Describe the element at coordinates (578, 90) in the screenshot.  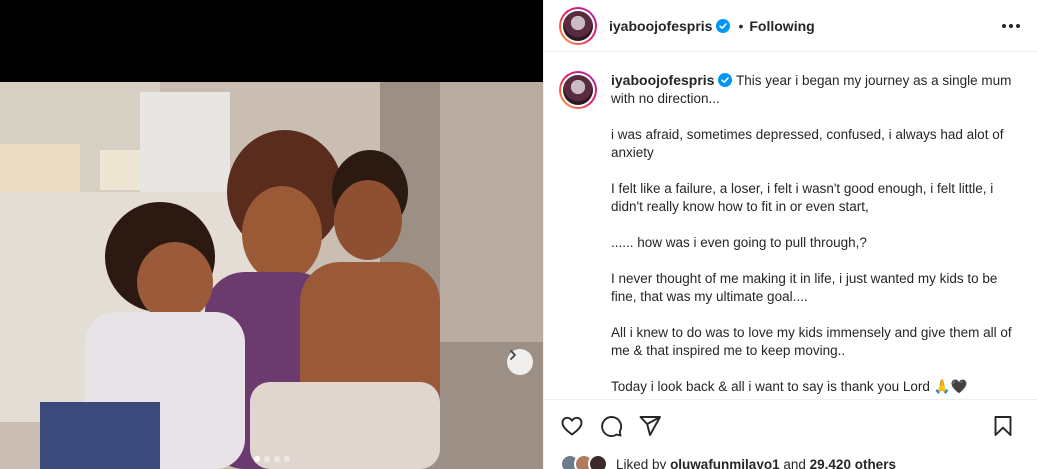
I see `caption-avatar` at that location.